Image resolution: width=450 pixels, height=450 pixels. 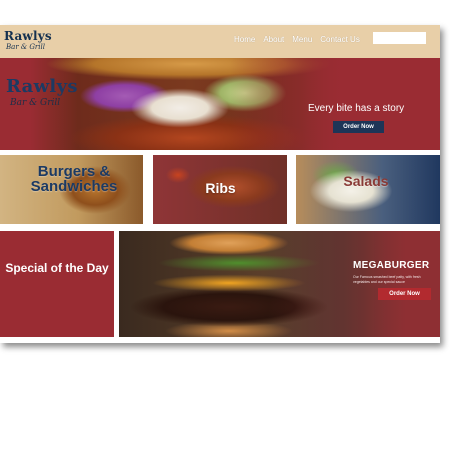 I want to click on category-ribs: Ribs, so click(x=220, y=189).